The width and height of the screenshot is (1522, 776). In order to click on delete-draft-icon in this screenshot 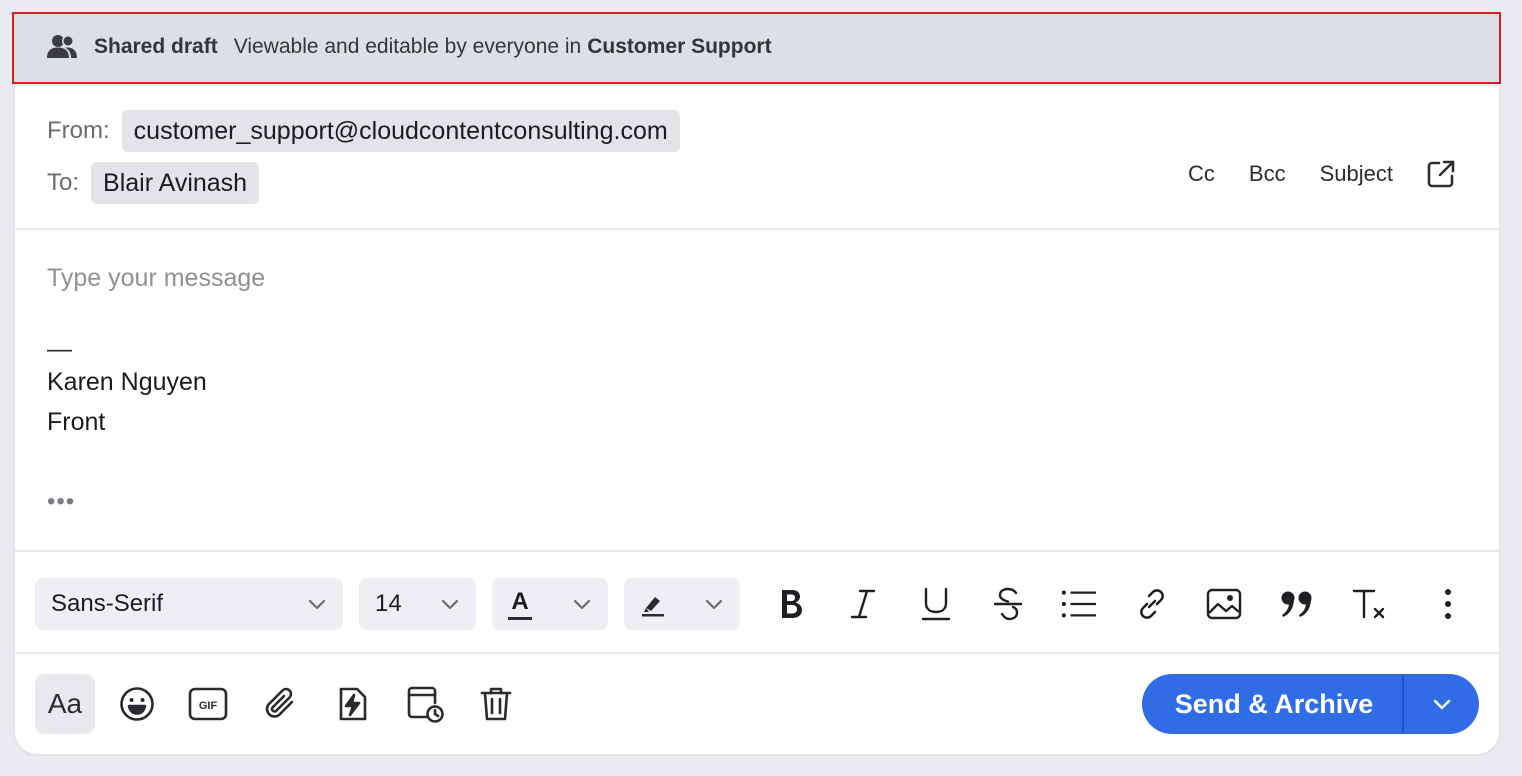, I will do `click(496, 704)`.